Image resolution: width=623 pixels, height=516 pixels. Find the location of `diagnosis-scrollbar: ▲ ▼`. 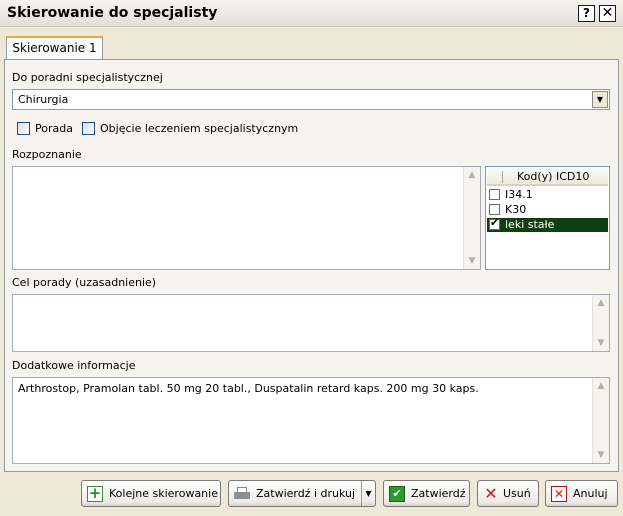

diagnosis-scrollbar: ▲ ▼ is located at coordinates (471, 218).